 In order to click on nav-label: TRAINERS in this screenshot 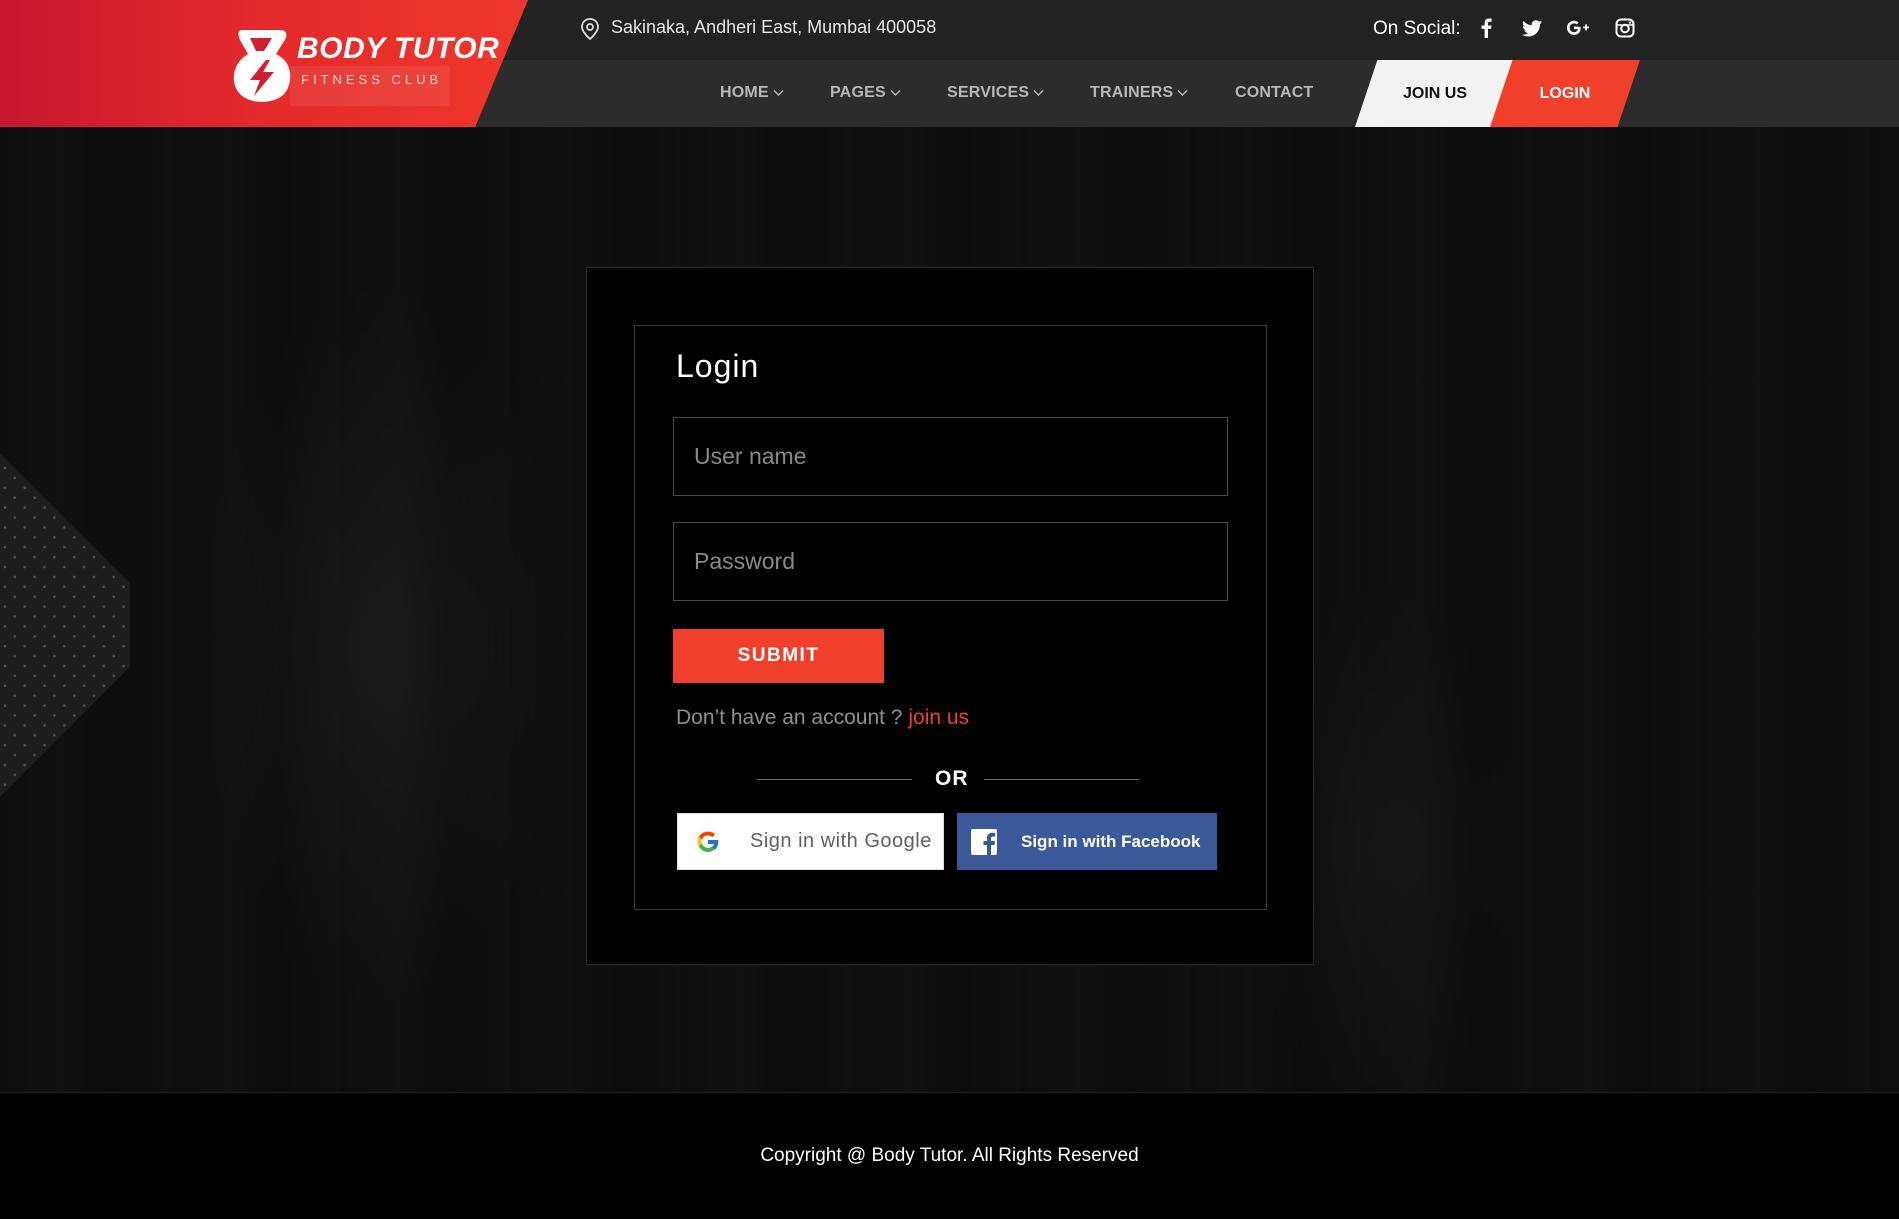, I will do `click(1132, 92)`.